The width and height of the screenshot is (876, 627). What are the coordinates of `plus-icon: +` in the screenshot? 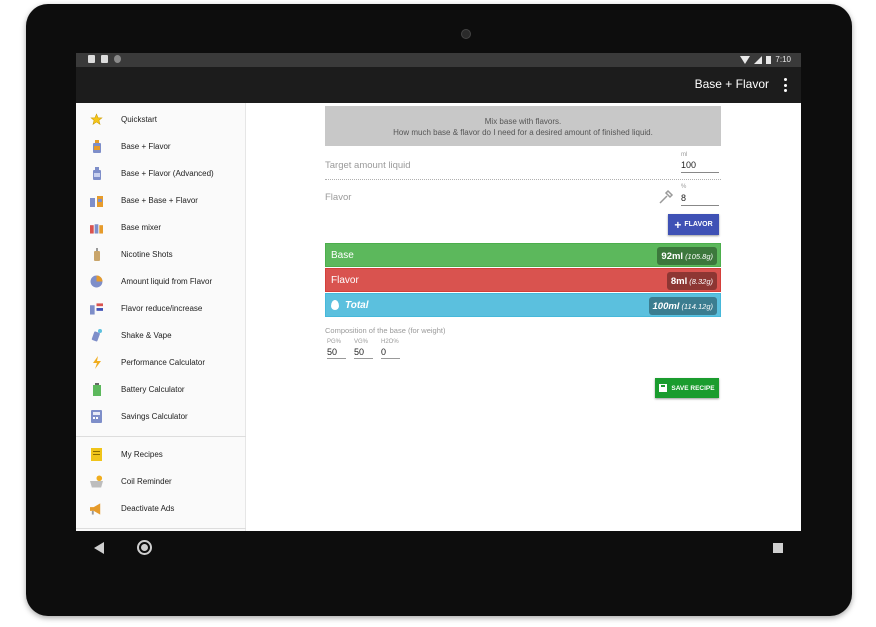 It's located at (678, 224).